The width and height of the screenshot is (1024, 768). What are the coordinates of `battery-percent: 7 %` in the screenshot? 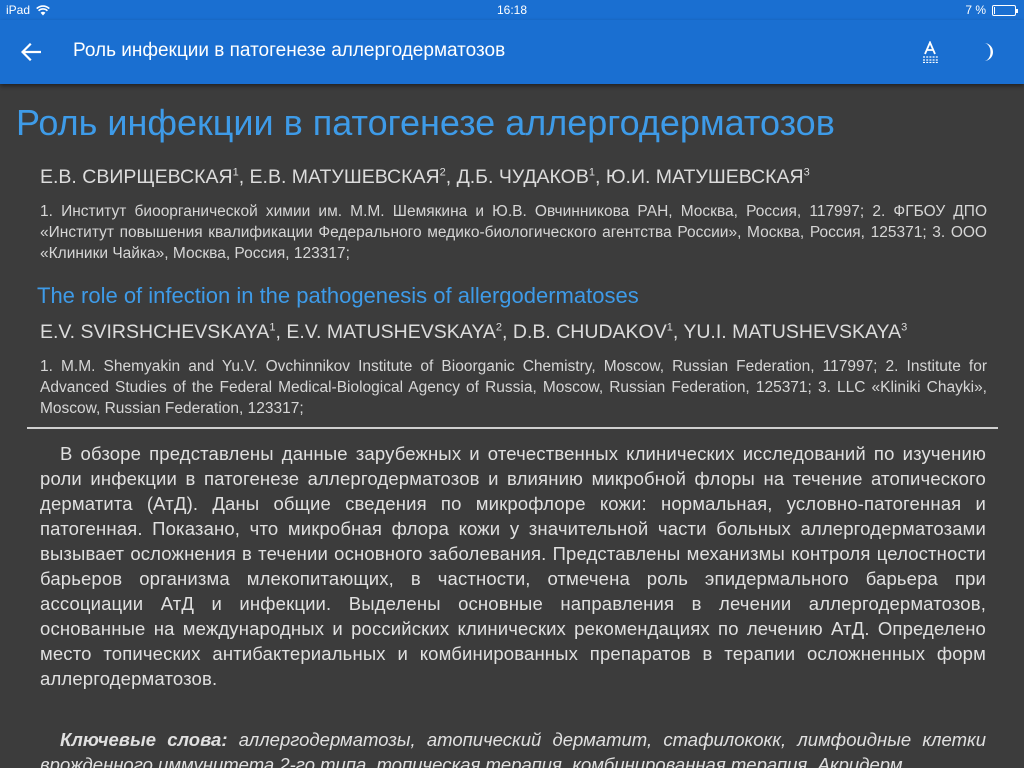 It's located at (975, 10).